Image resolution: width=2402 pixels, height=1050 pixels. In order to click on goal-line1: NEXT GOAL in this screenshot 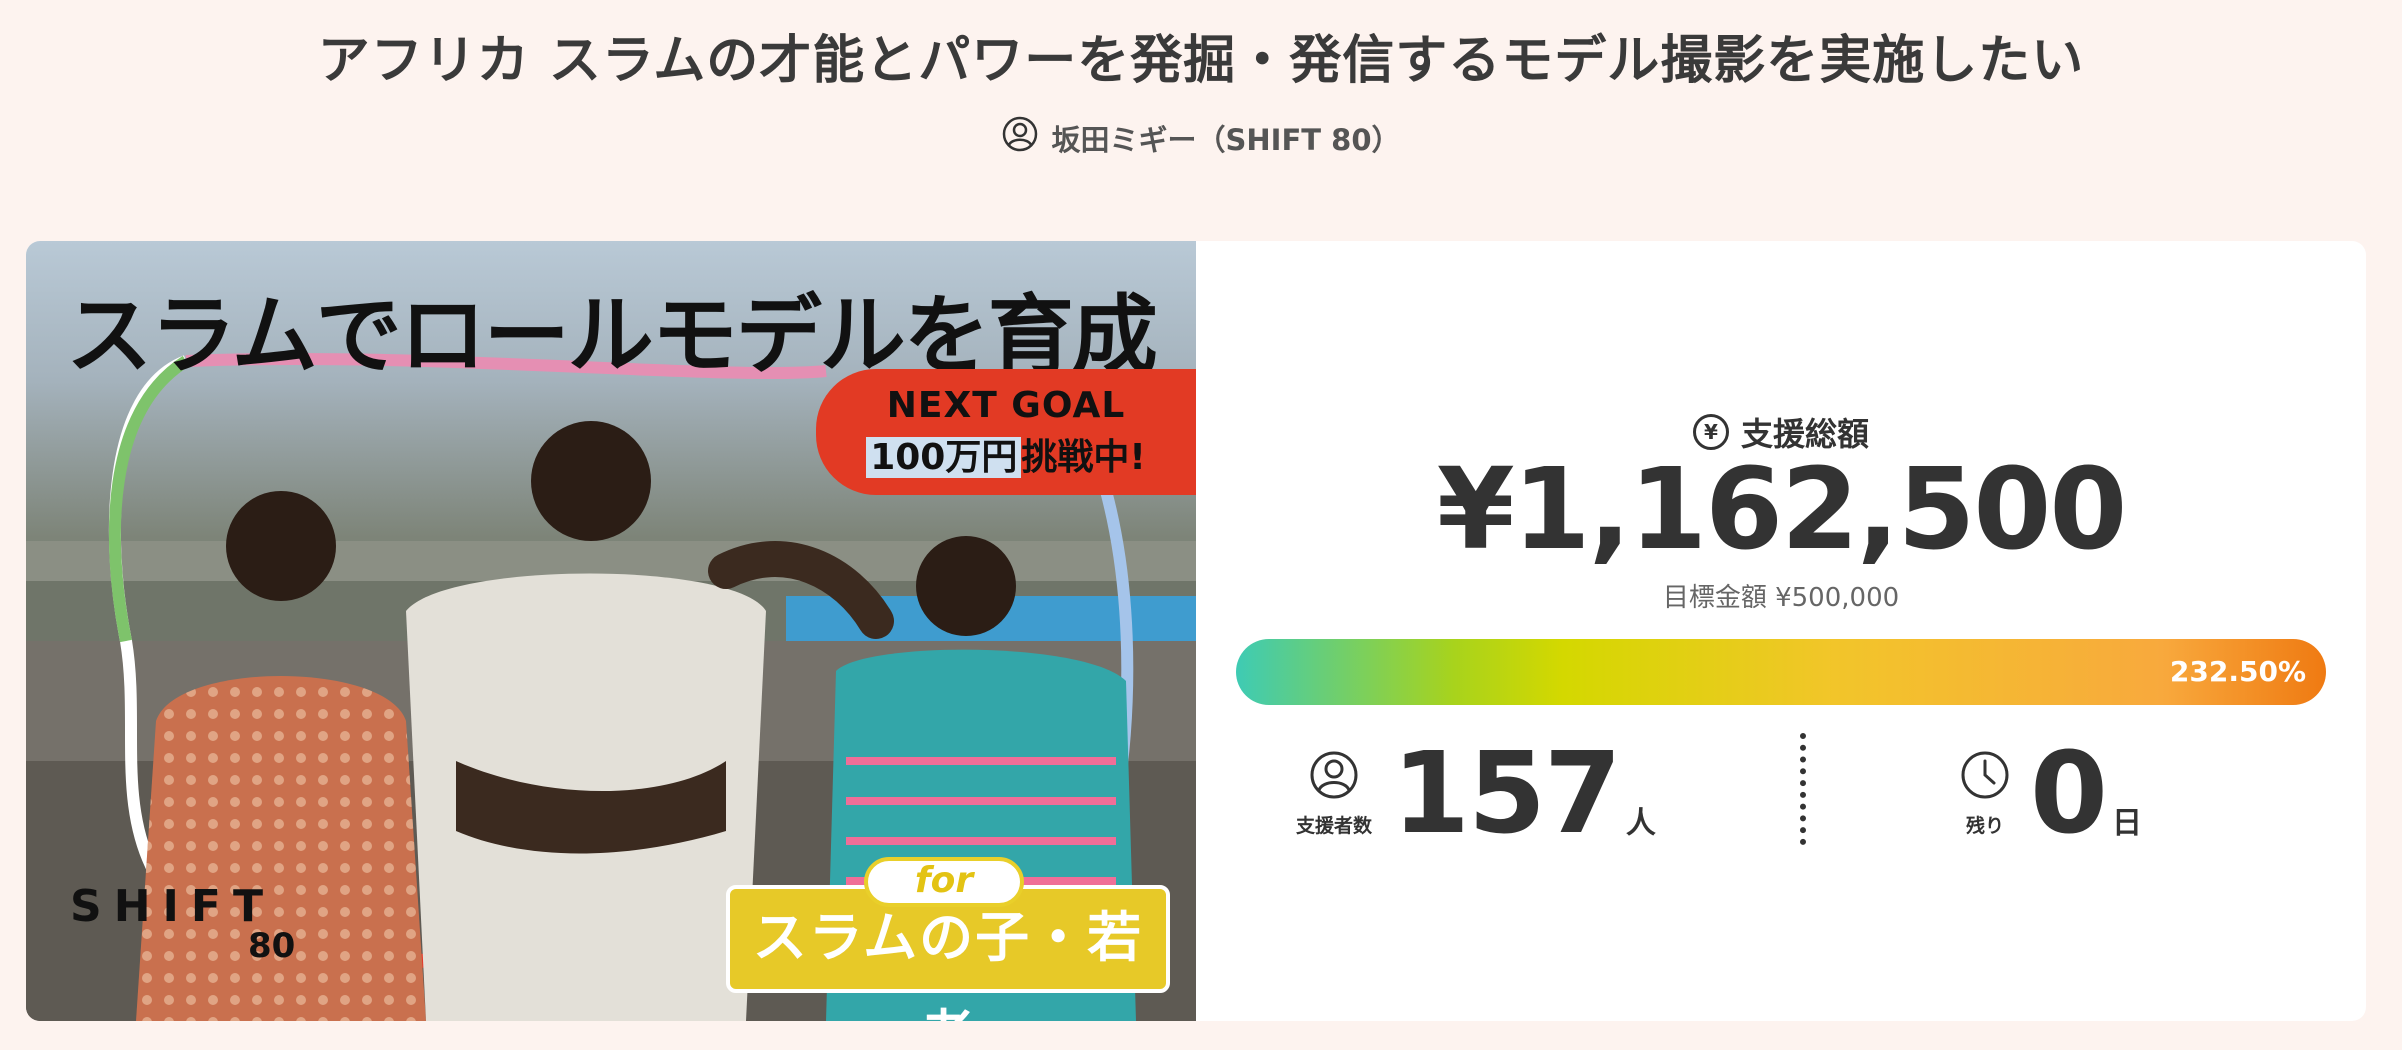, I will do `click(1006, 405)`.